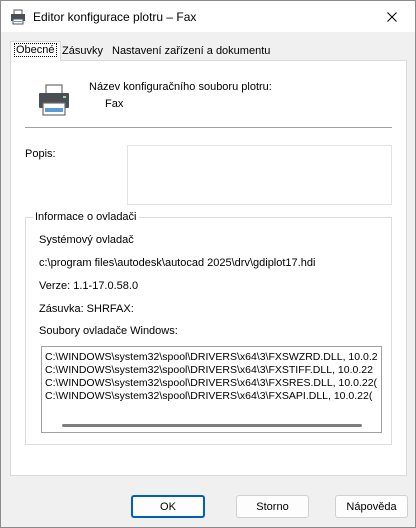 This screenshot has height=528, width=416. I want to click on tab-general: Obecné, so click(35, 51).